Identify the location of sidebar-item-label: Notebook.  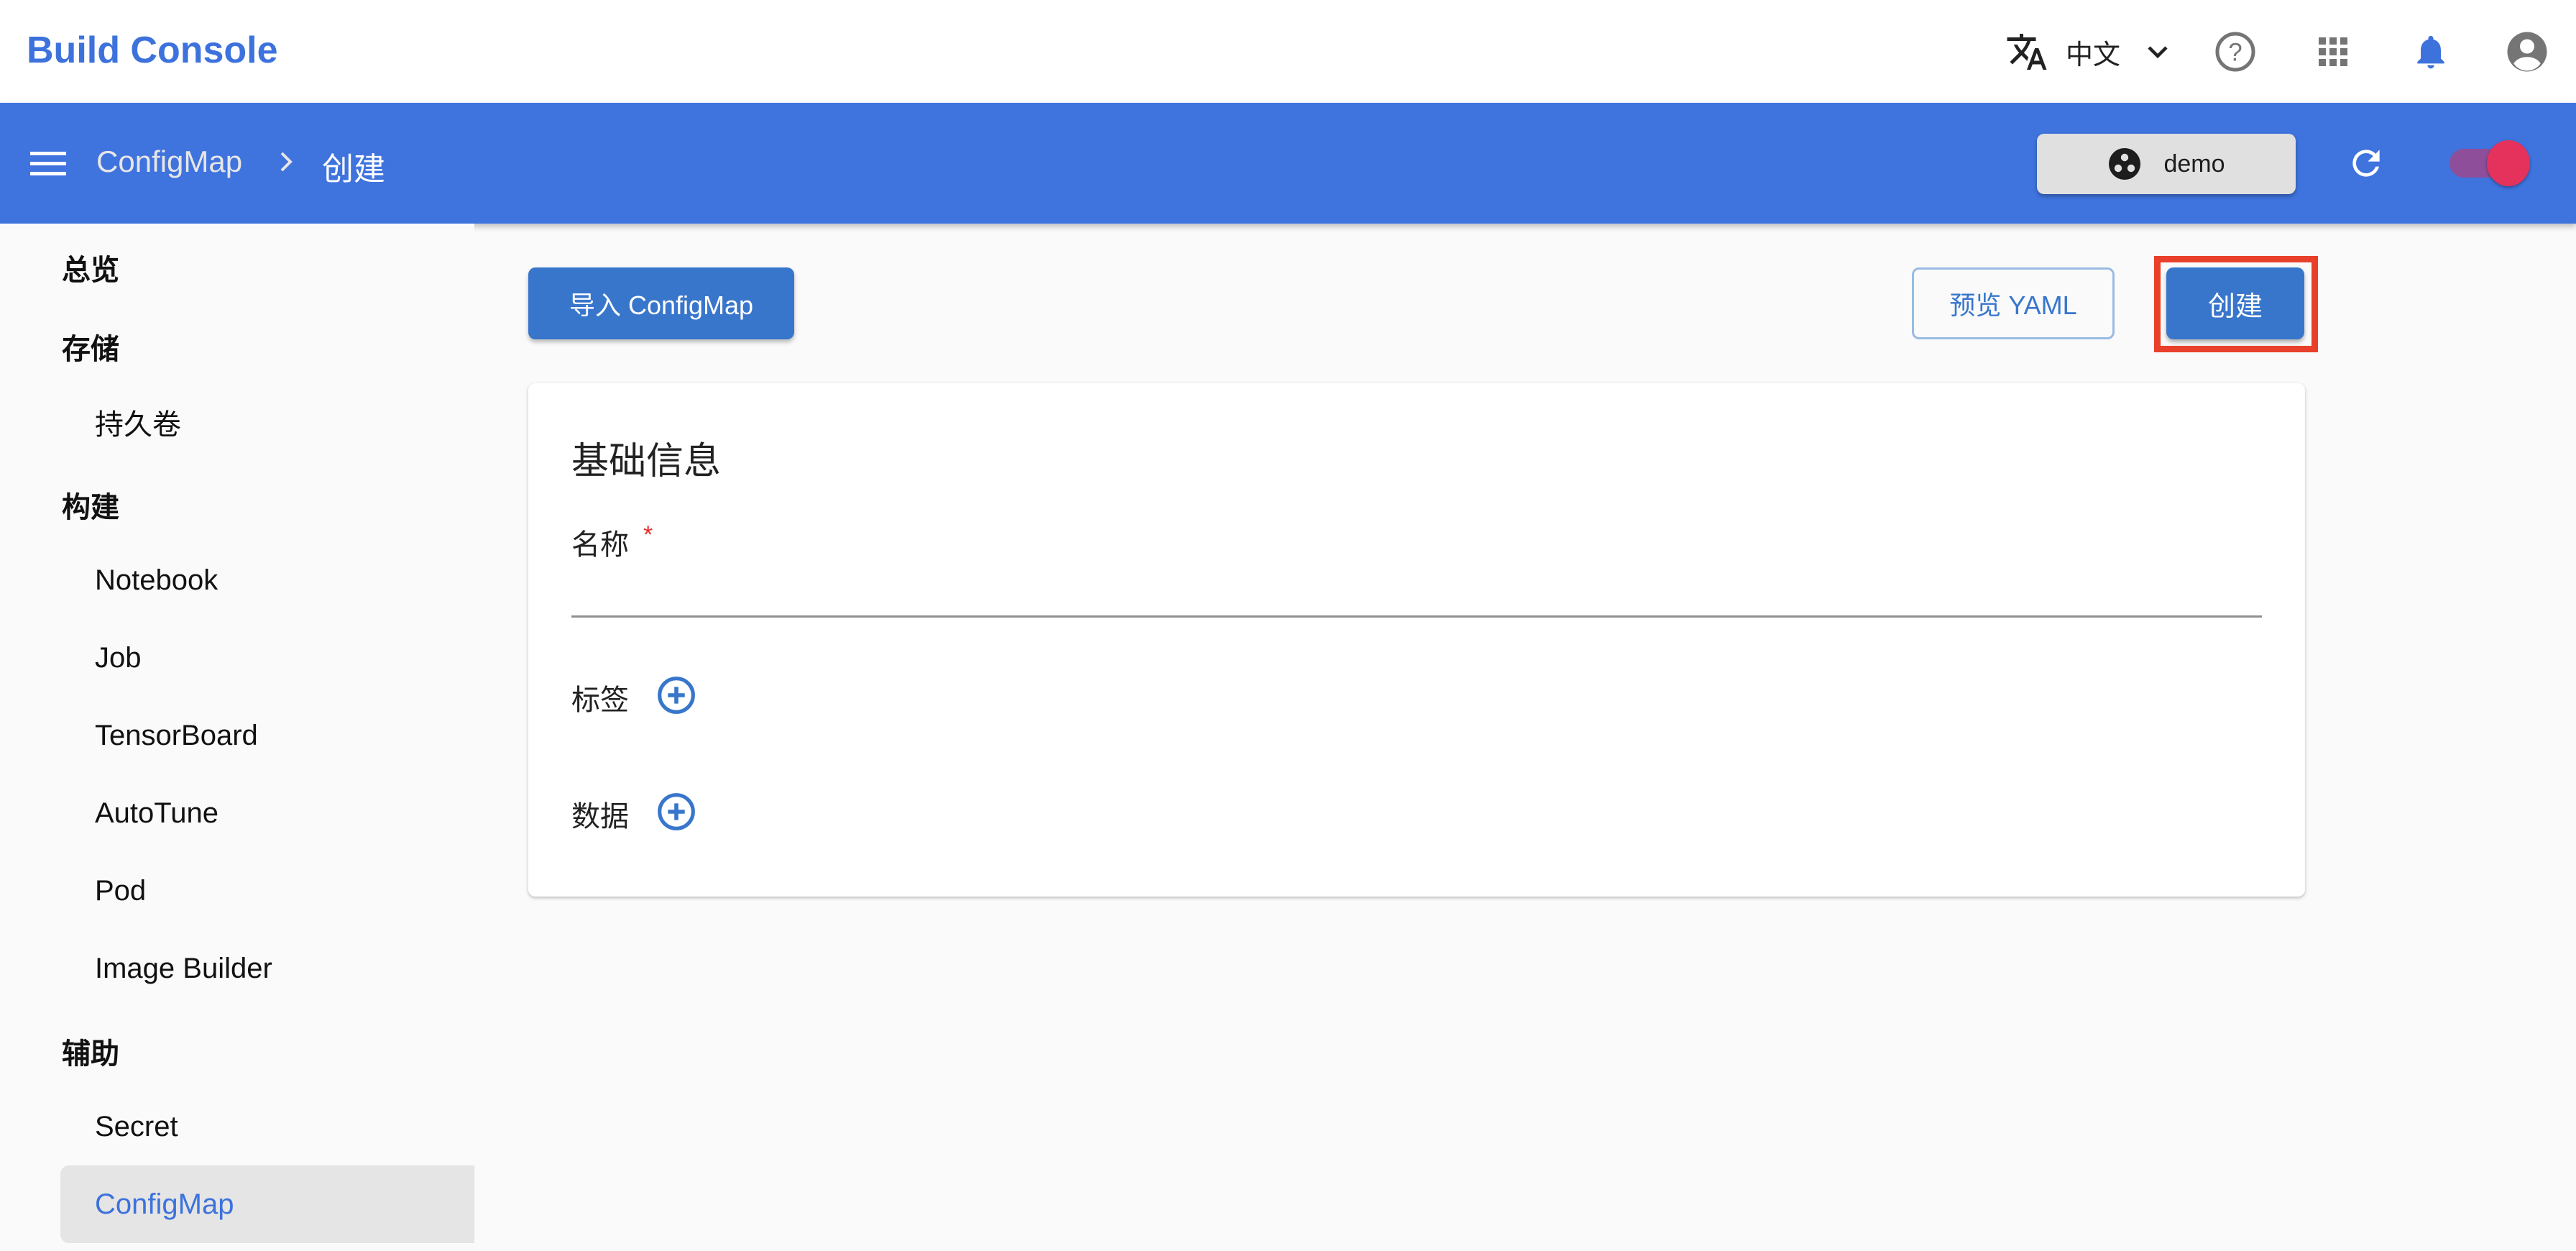
(156, 580).